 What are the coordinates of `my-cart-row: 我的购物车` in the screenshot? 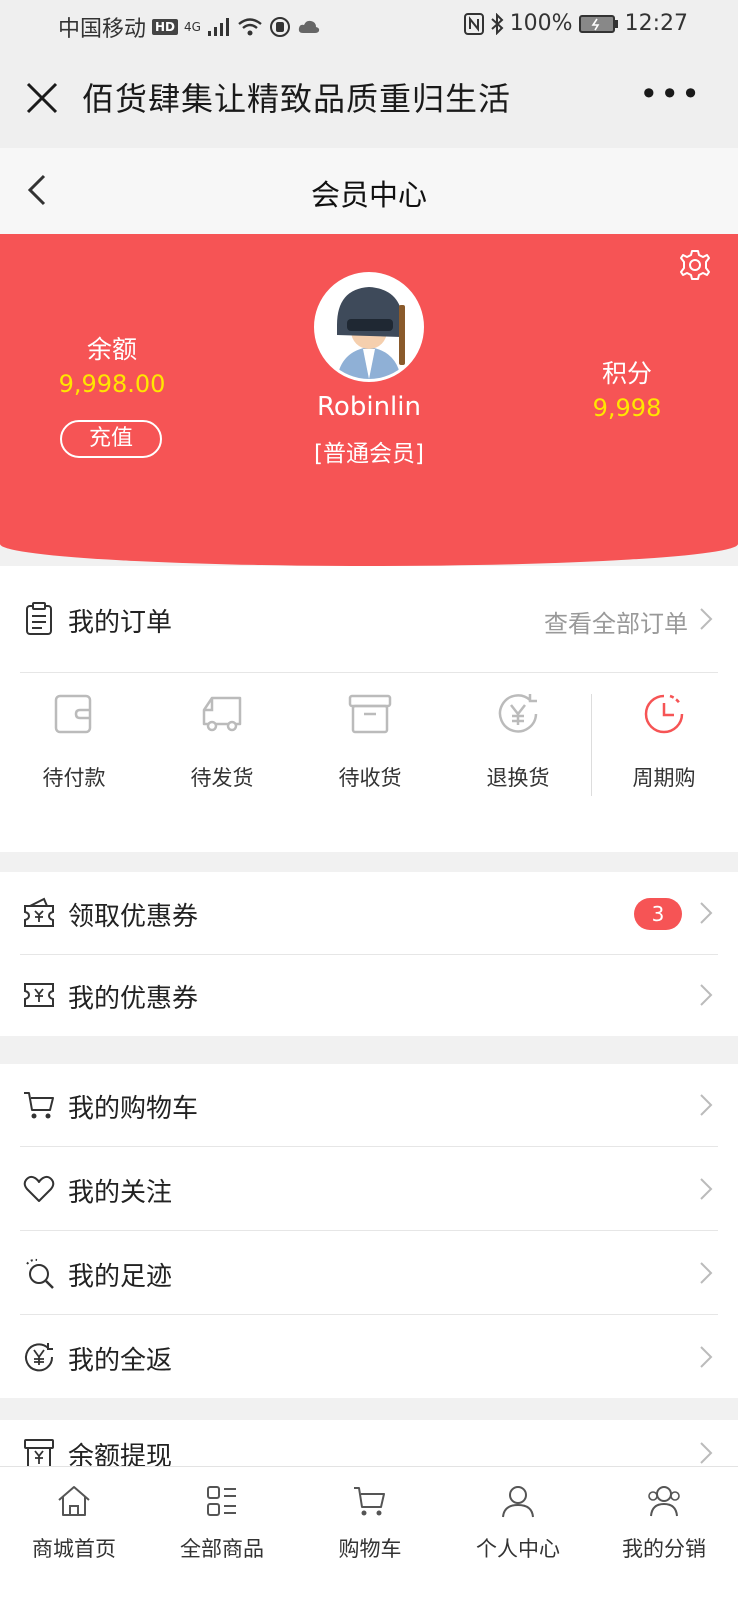 It's located at (369, 1105).